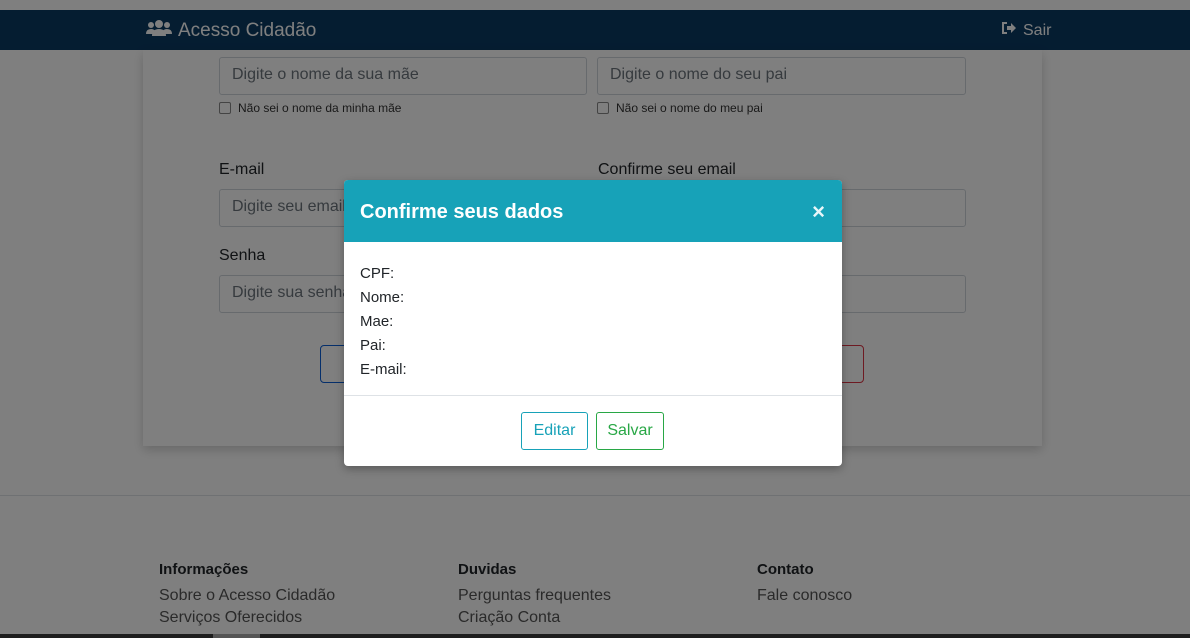 This screenshot has width=1190, height=638. Describe the element at coordinates (383, 369) in the screenshot. I see `email-field: E-mail:` at that location.